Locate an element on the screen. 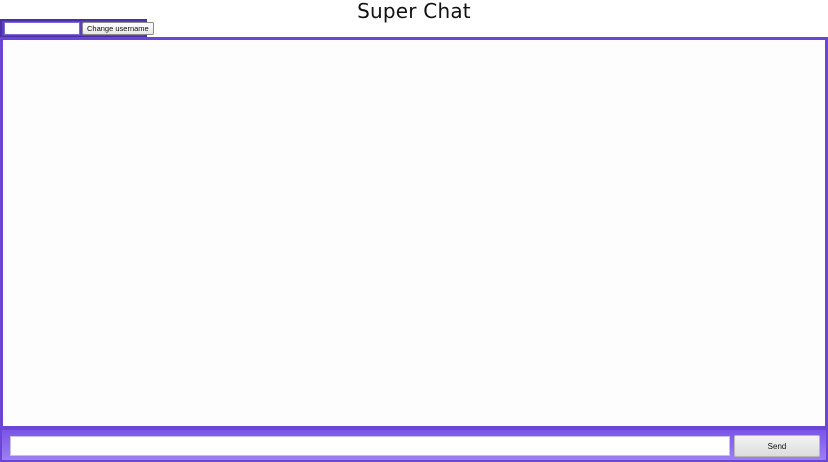 This screenshot has width=828, height=462. username-bar: Change username is located at coordinates (77, 28).